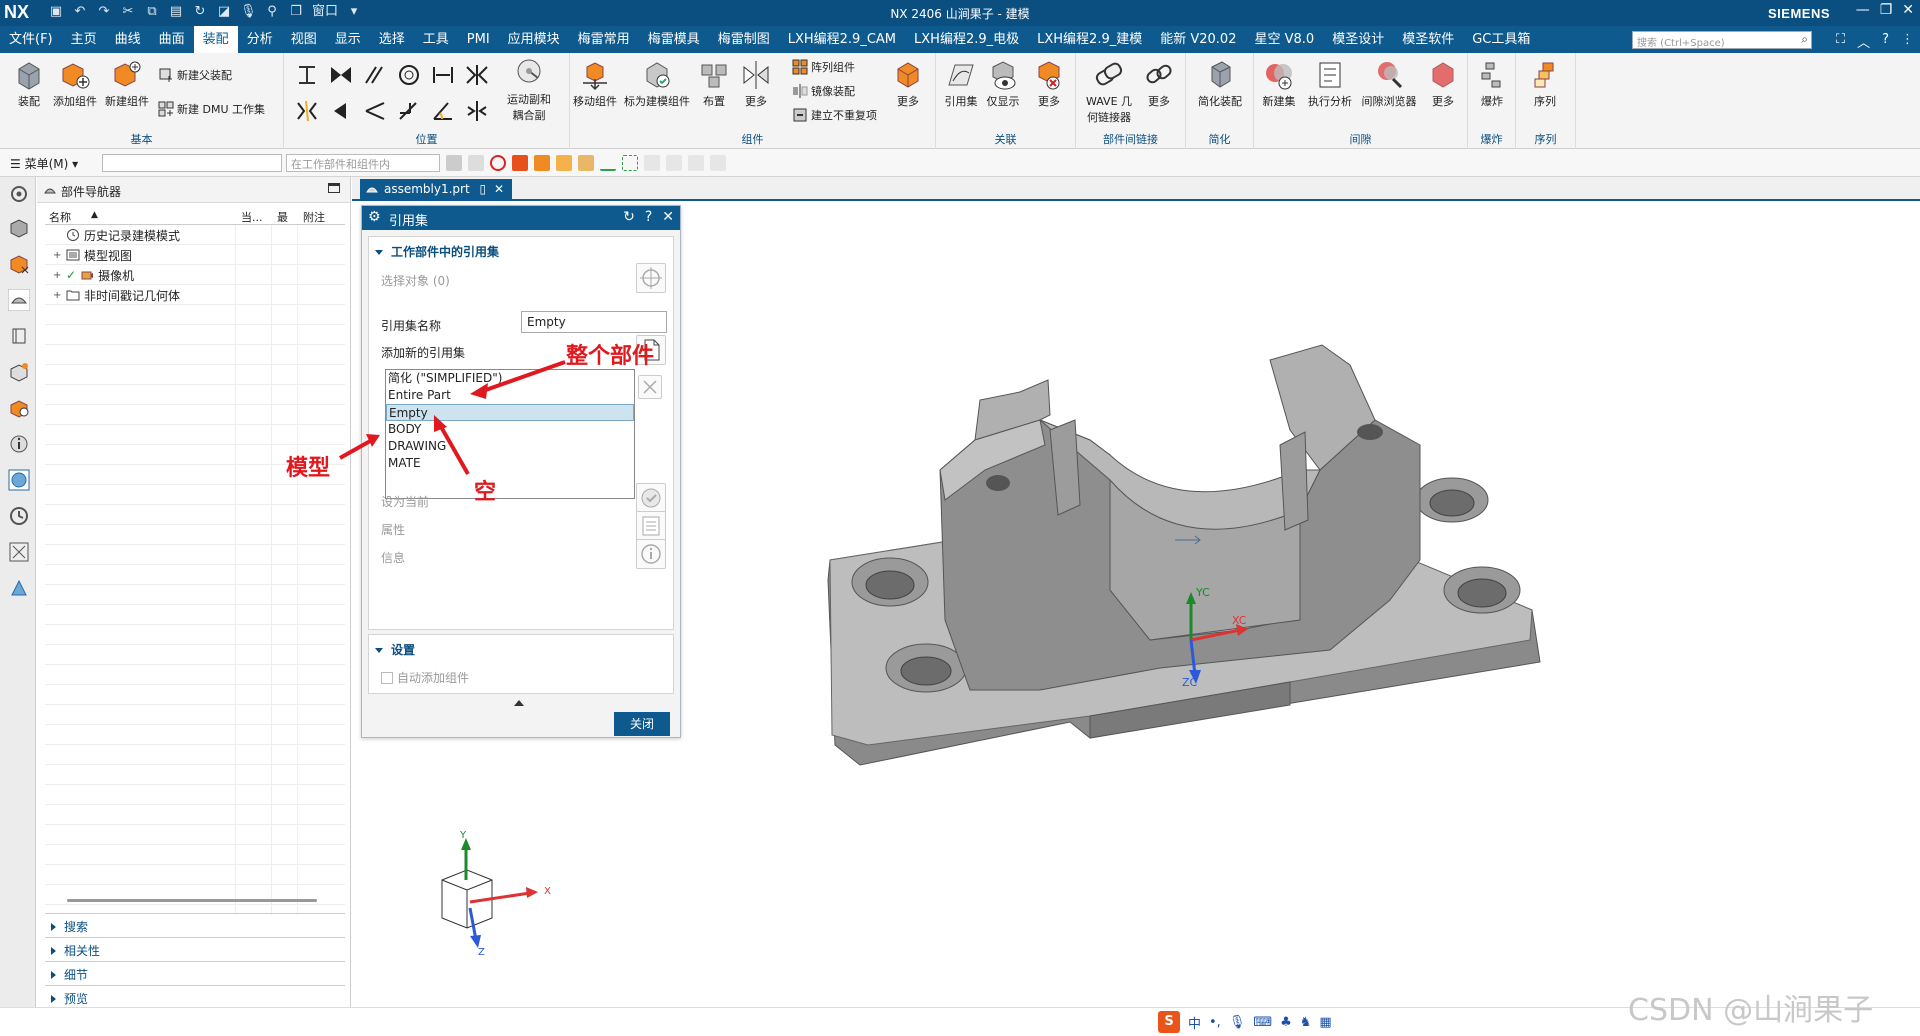 The image size is (1920, 1036). Describe the element at coordinates (211, 109) in the screenshot. I see `new-dmu-workset-button: 新建 DMU 工作集` at that location.